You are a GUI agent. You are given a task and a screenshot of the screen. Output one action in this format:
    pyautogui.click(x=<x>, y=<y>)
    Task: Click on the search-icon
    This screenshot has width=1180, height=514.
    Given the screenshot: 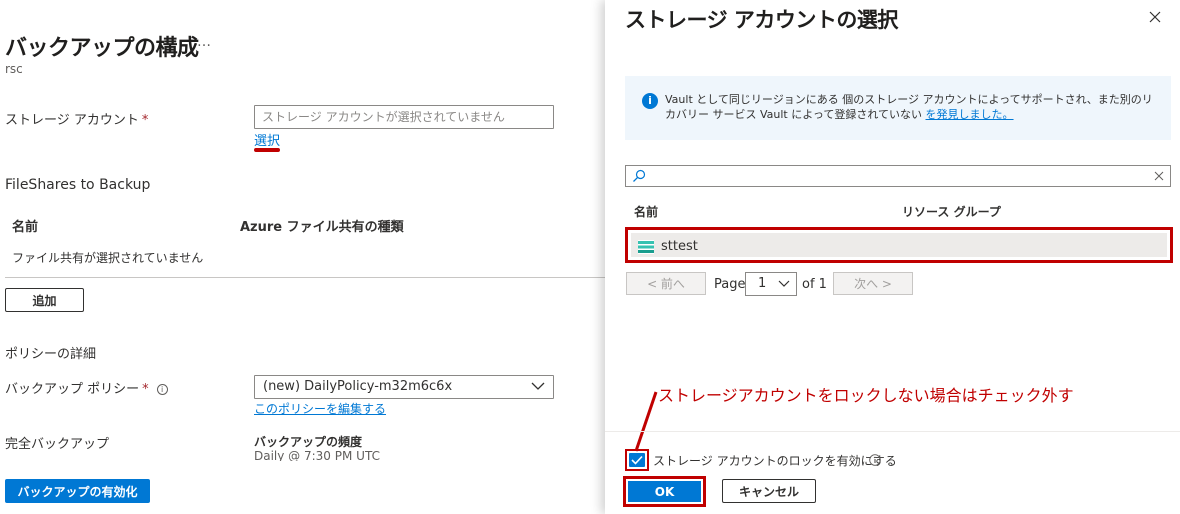 What is the action you would take?
    pyautogui.click(x=639, y=175)
    